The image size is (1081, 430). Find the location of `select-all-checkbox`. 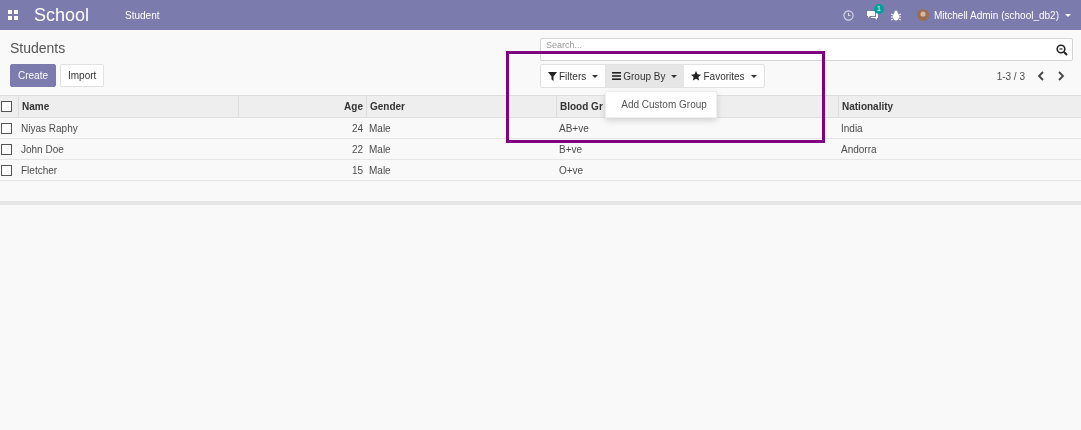

select-all-checkbox is located at coordinates (6, 106).